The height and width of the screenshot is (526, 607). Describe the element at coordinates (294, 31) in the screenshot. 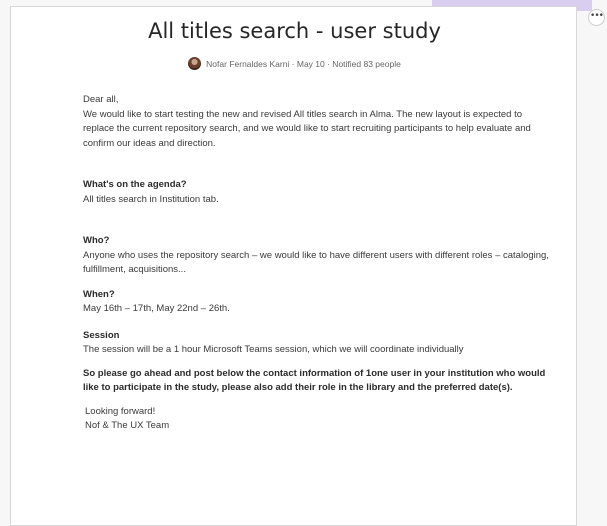

I see `post-title: All titles search - user study` at that location.